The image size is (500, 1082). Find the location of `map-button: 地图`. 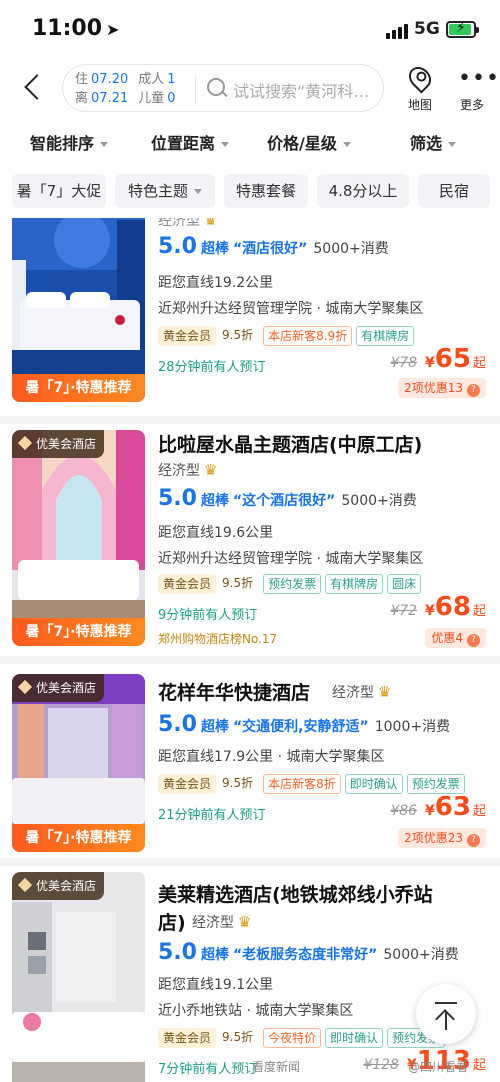

map-button: 地图 is located at coordinates (420, 88).